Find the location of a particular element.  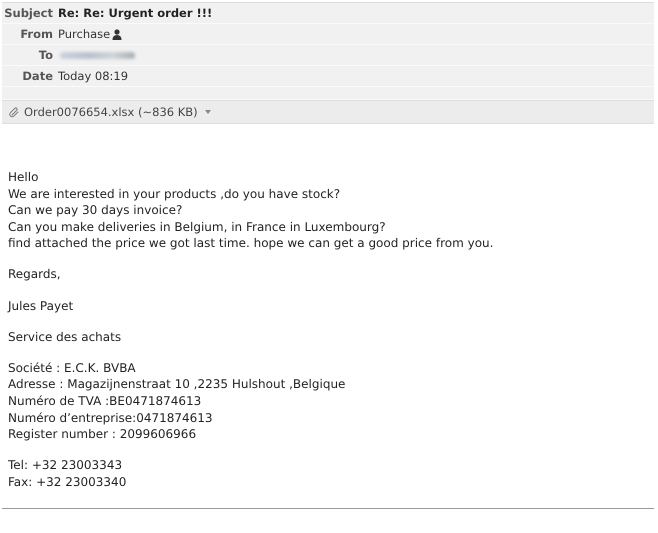

body-text: find attached the price we got last time. hope we can get a good price from you. is located at coordinates (251, 243).